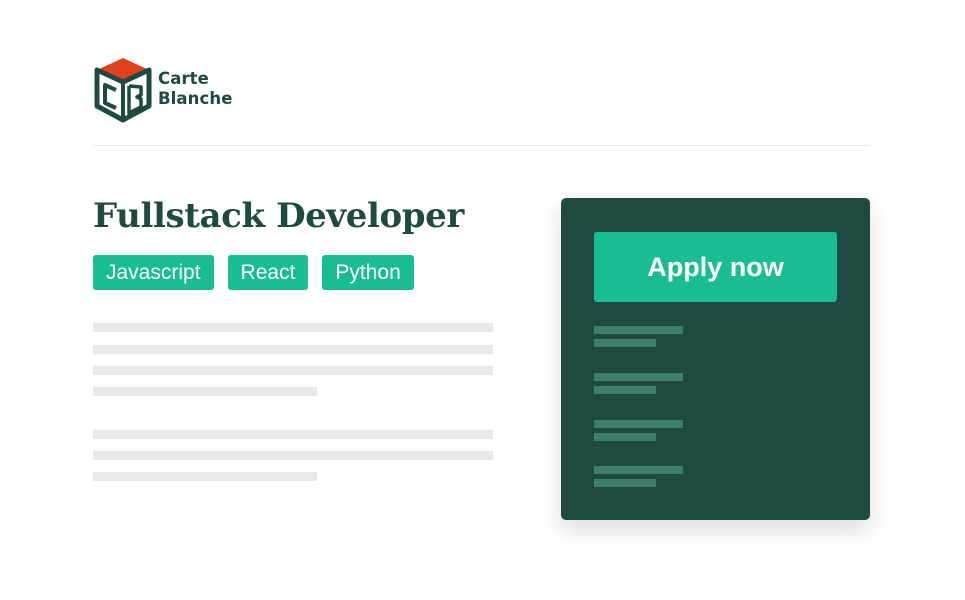  I want to click on carte-blanche-logo-icon, so click(123, 90).